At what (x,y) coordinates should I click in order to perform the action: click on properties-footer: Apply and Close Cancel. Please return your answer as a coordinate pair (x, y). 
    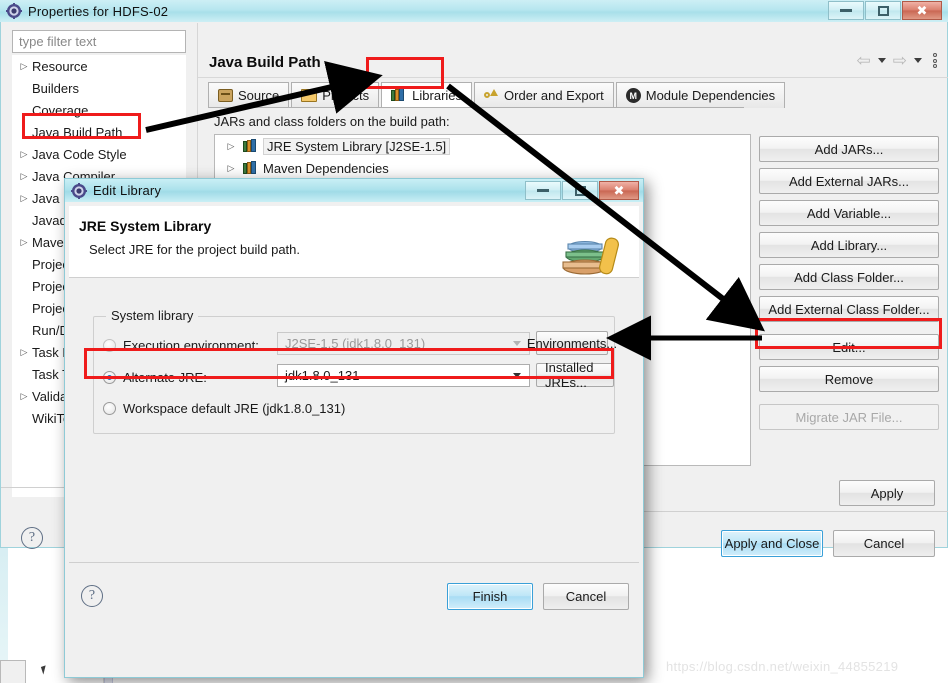
    Looking at the image, I should click on (828, 543).